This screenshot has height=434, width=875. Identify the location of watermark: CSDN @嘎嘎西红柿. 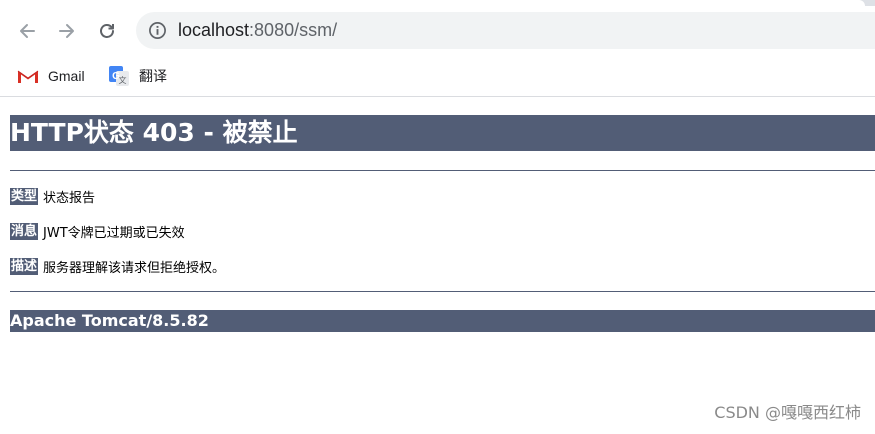
(787, 412).